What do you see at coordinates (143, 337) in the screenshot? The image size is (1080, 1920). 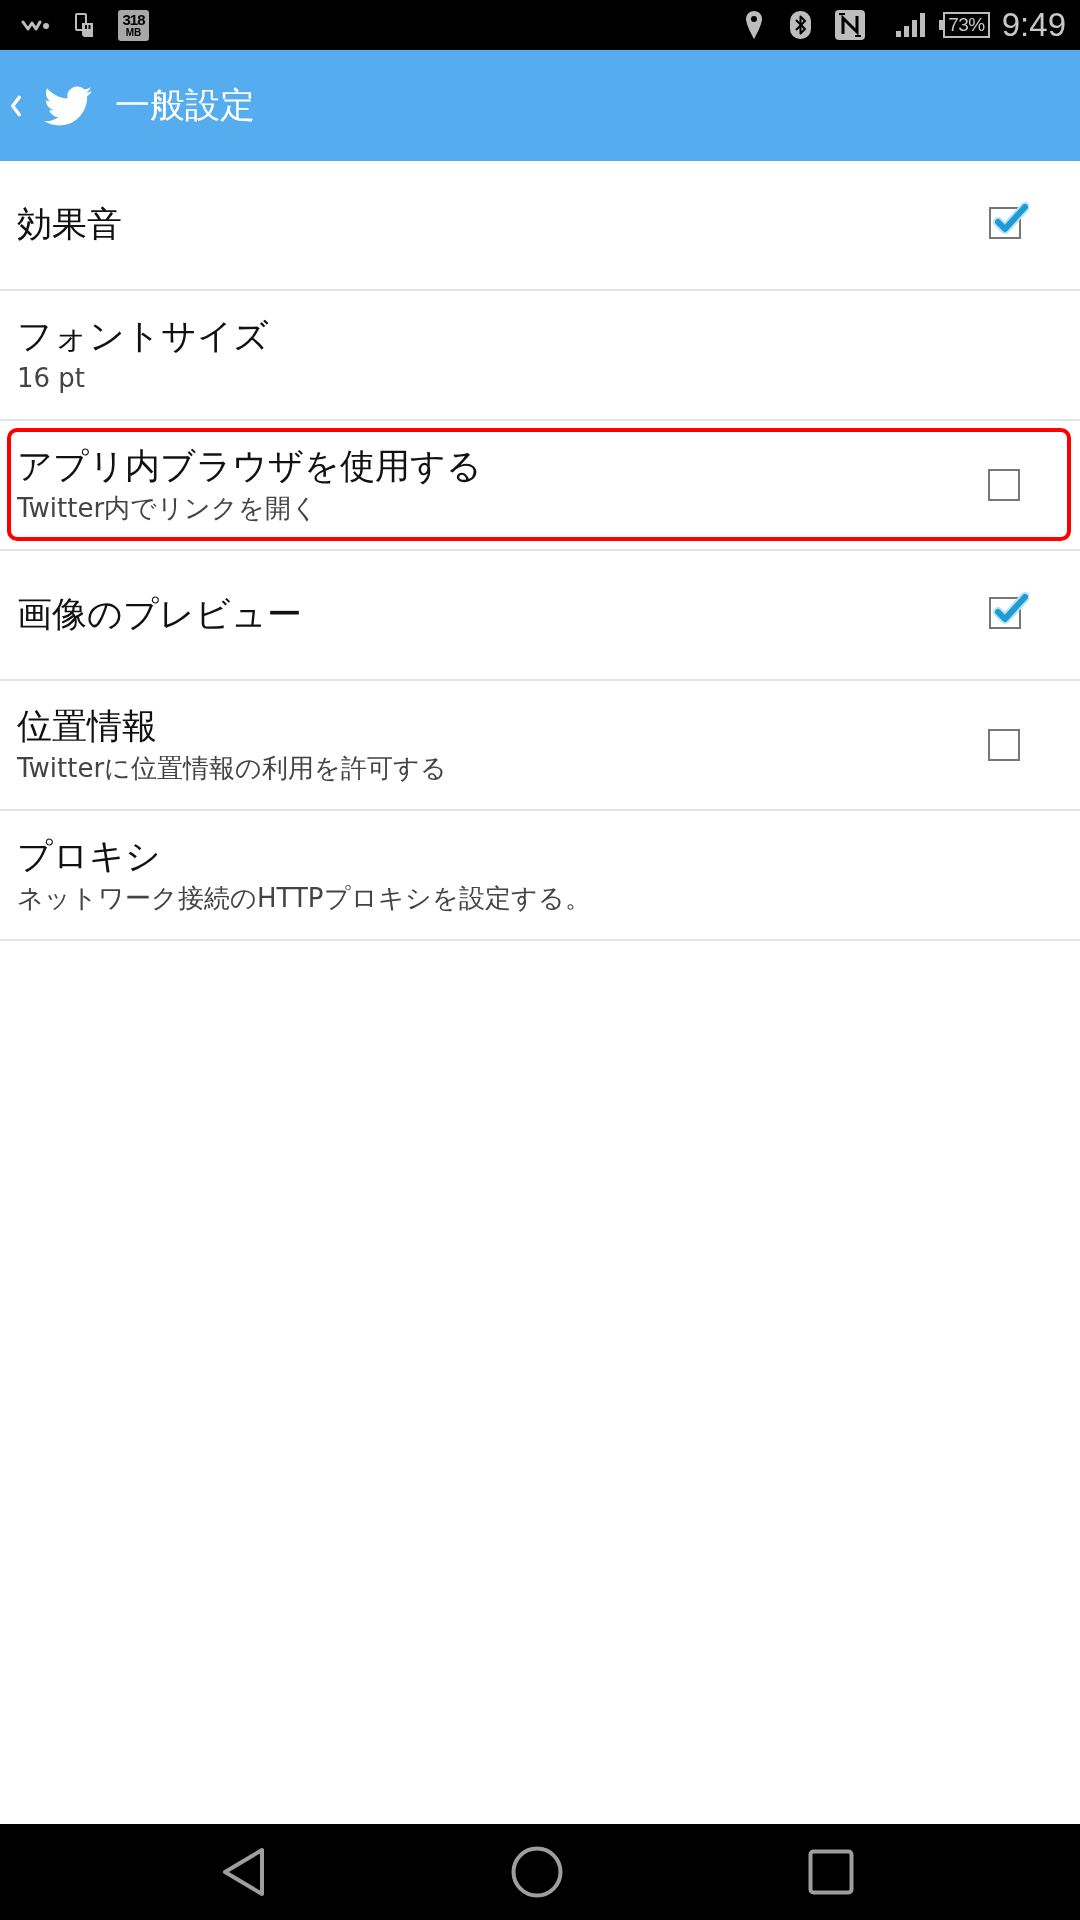 I see `setting-title: フォントサイズ` at bounding box center [143, 337].